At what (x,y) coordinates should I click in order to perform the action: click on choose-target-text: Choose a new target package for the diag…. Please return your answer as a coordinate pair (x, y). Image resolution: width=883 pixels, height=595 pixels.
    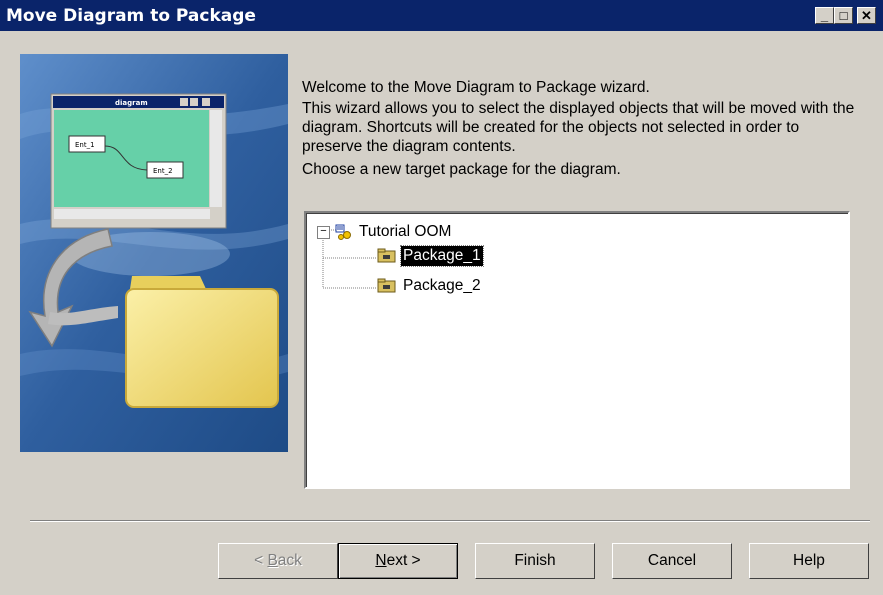
    Looking at the image, I should click on (461, 169).